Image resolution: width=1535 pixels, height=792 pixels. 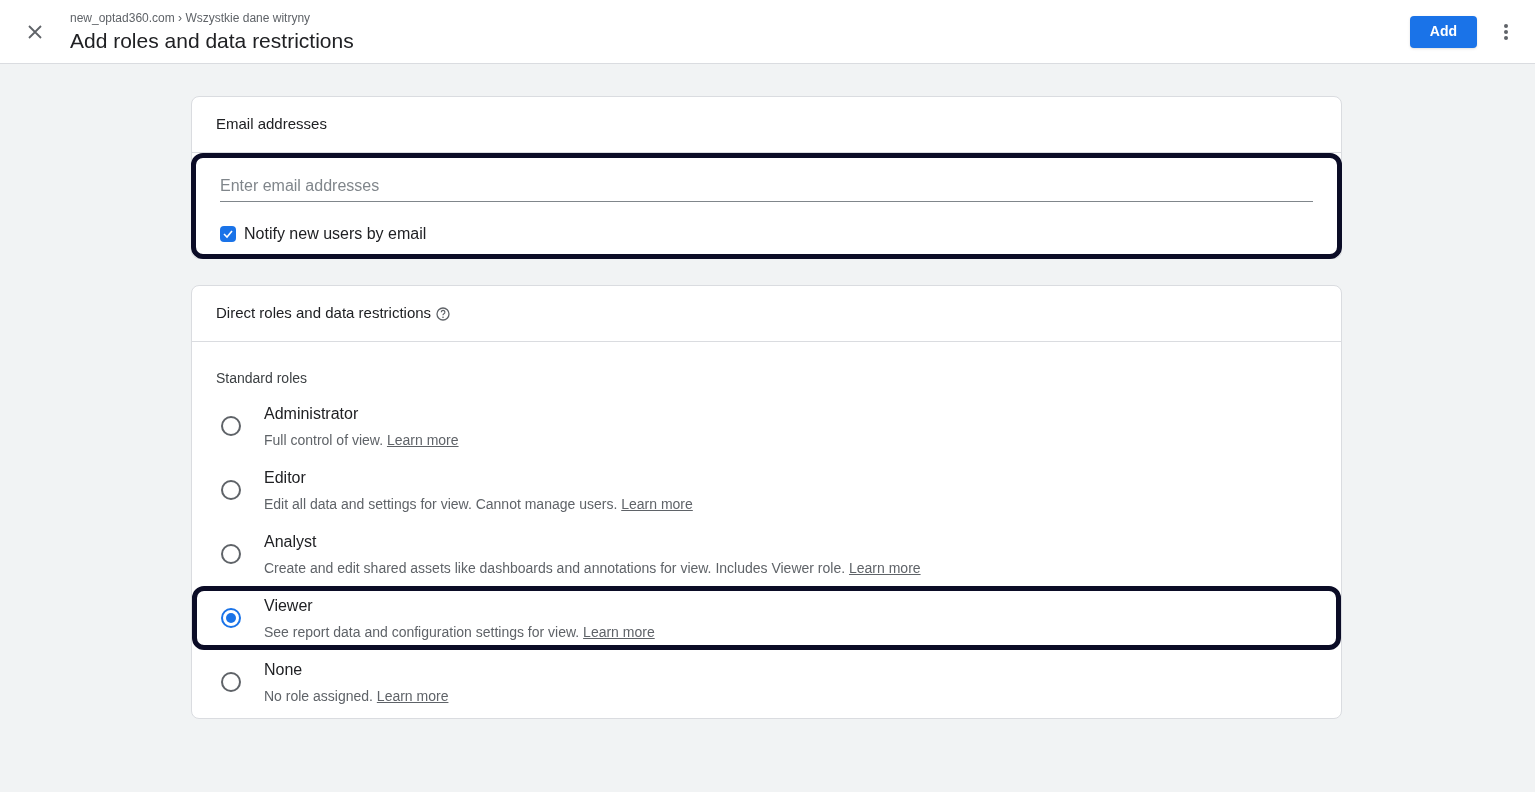 What do you see at coordinates (356, 696) in the screenshot?
I see `role-description: No role assigned. Learn more` at bounding box center [356, 696].